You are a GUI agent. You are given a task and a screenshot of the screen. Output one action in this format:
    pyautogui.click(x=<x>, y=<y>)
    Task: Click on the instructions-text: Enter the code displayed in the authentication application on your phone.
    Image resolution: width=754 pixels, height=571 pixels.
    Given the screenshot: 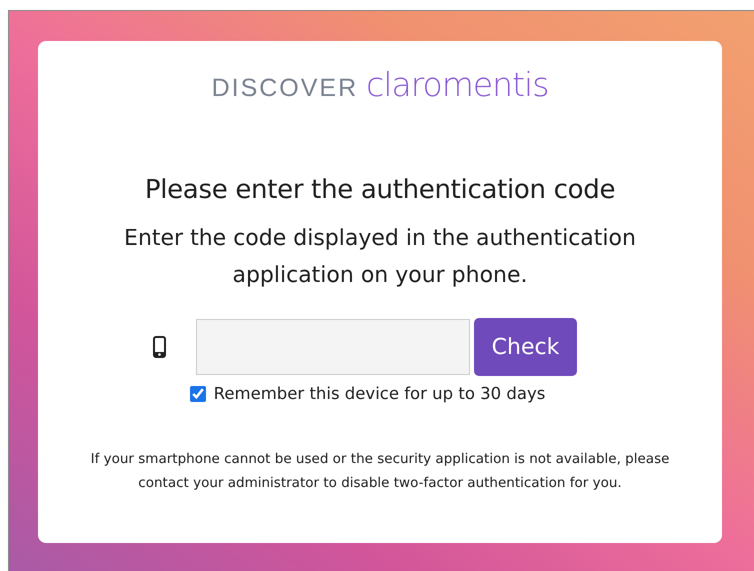 What is the action you would take?
    pyautogui.click(x=380, y=257)
    